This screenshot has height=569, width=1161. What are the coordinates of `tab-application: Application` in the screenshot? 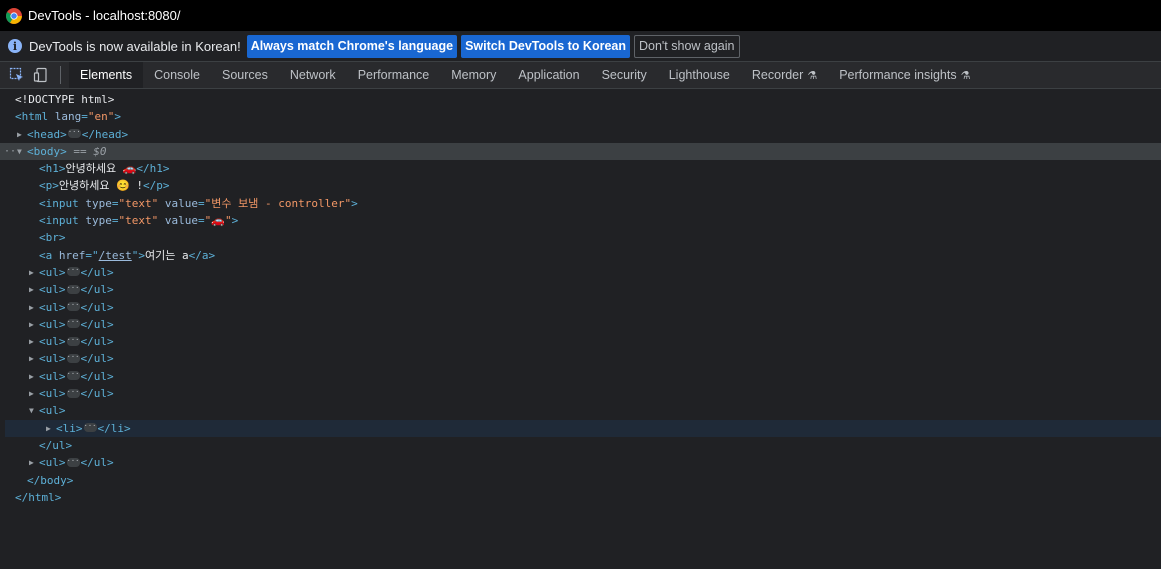 It's located at (548, 75).